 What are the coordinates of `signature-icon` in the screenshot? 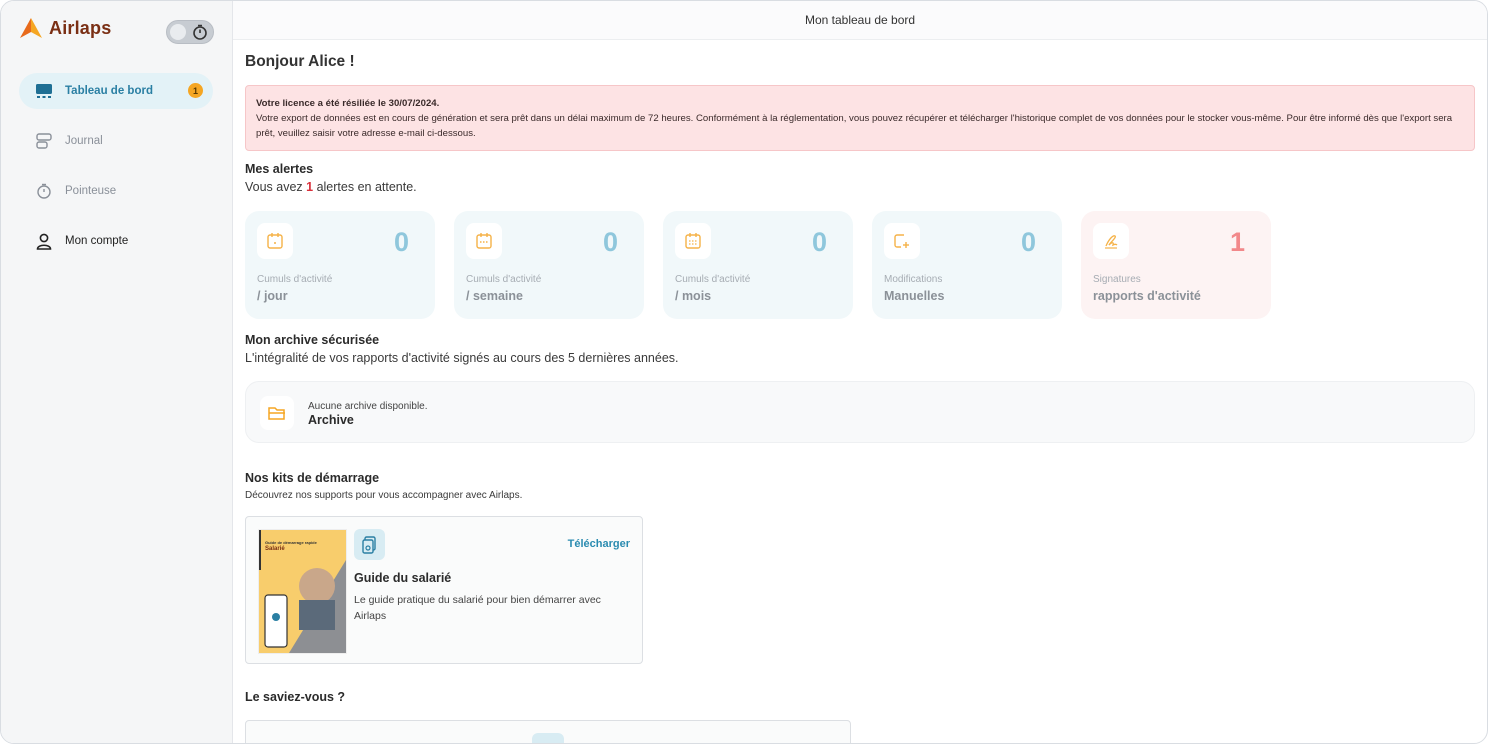 It's located at (1111, 241).